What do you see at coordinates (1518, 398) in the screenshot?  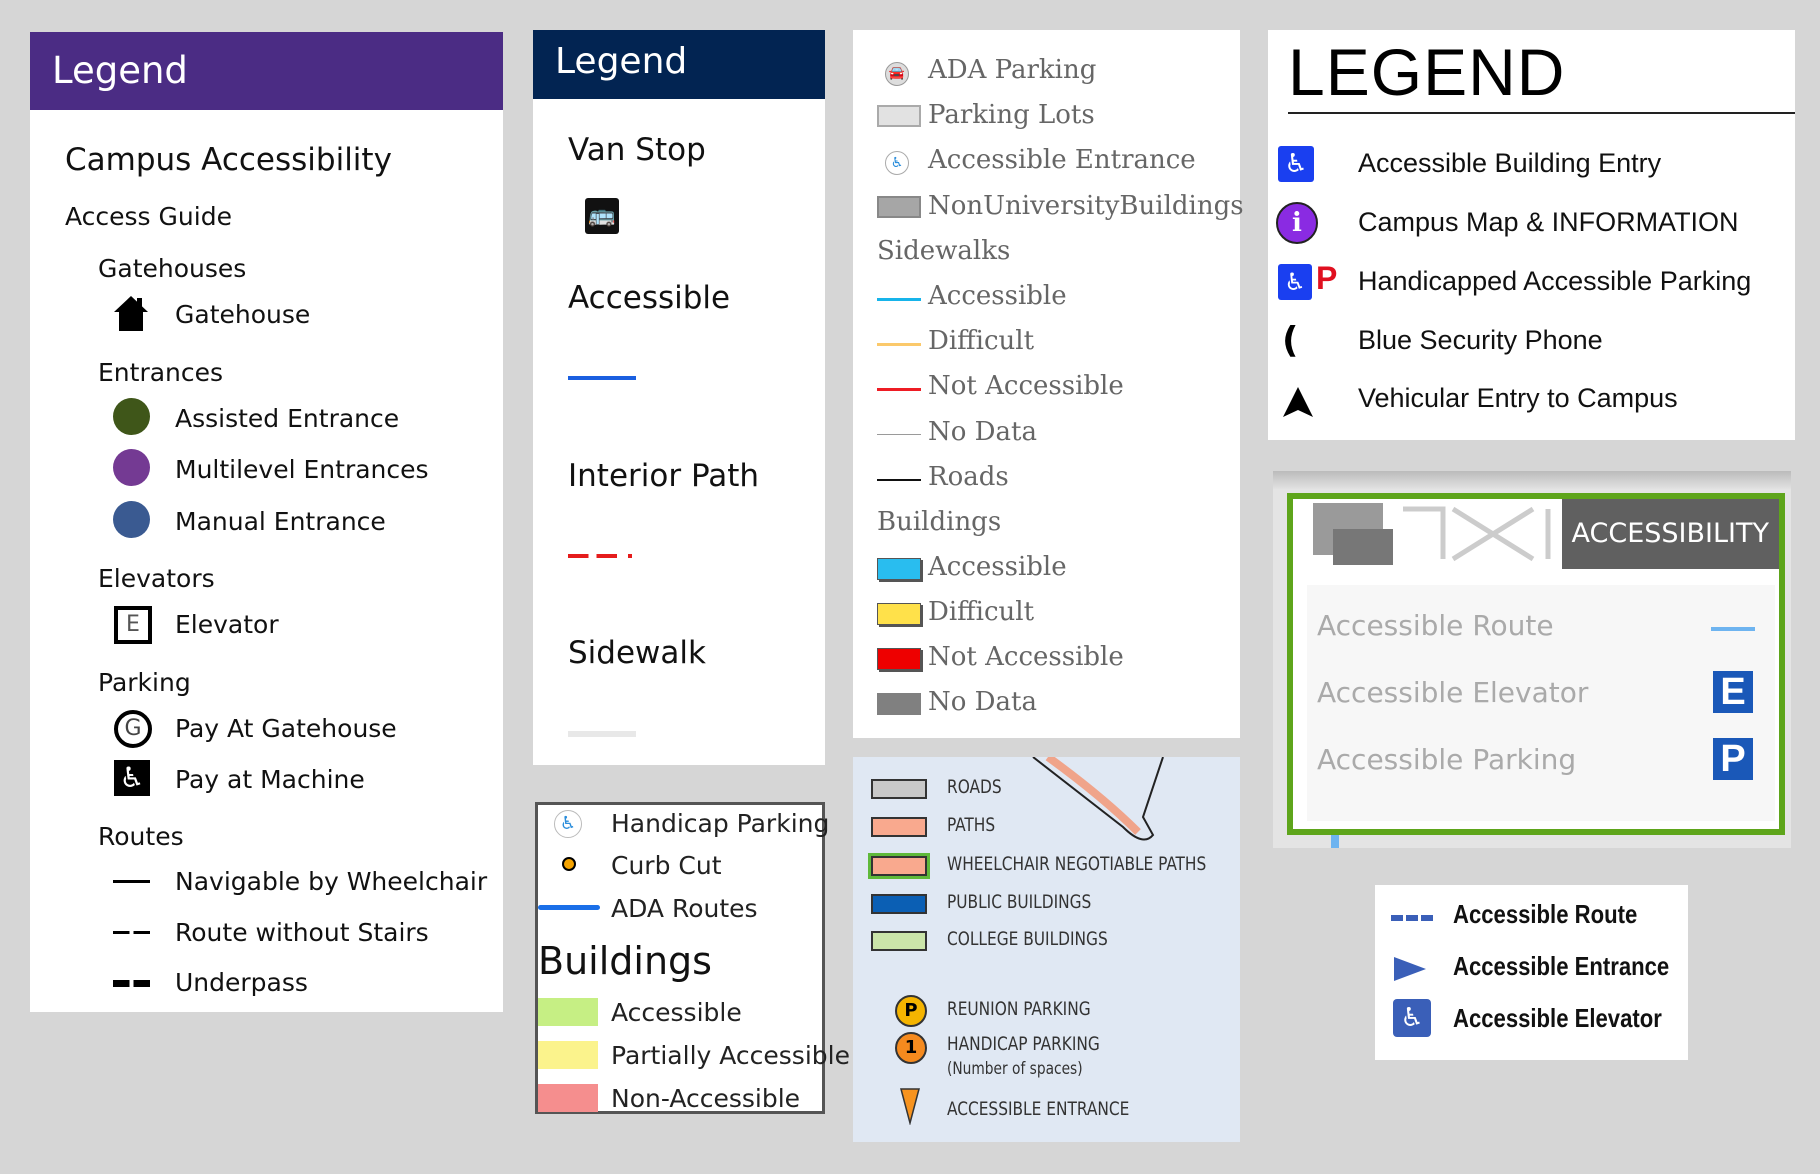 I see `legend-item-label: Vehicular Entry to Campus` at bounding box center [1518, 398].